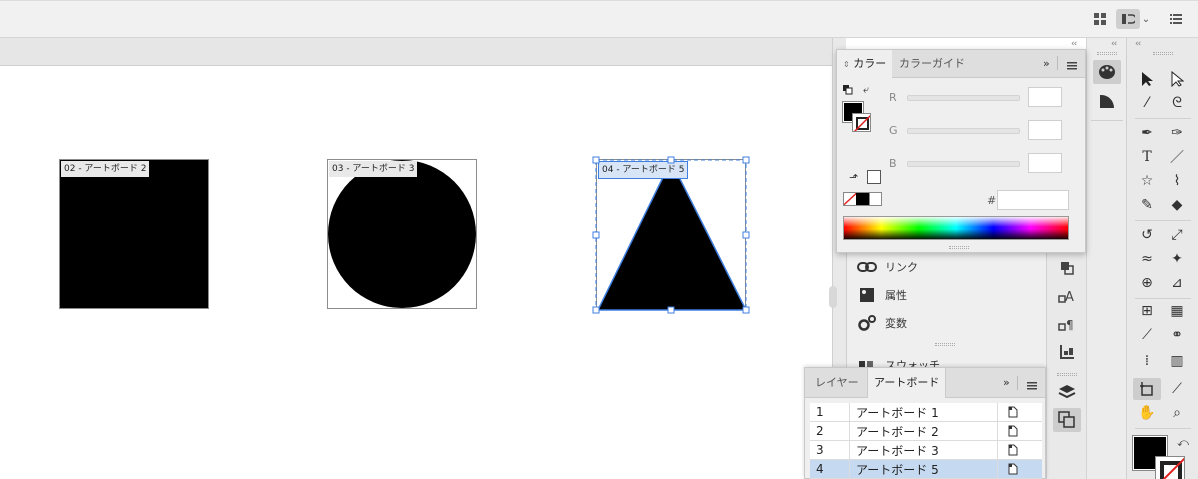  What do you see at coordinates (1147, 235) in the screenshot?
I see `rotate-tool-icon: ↺` at bounding box center [1147, 235].